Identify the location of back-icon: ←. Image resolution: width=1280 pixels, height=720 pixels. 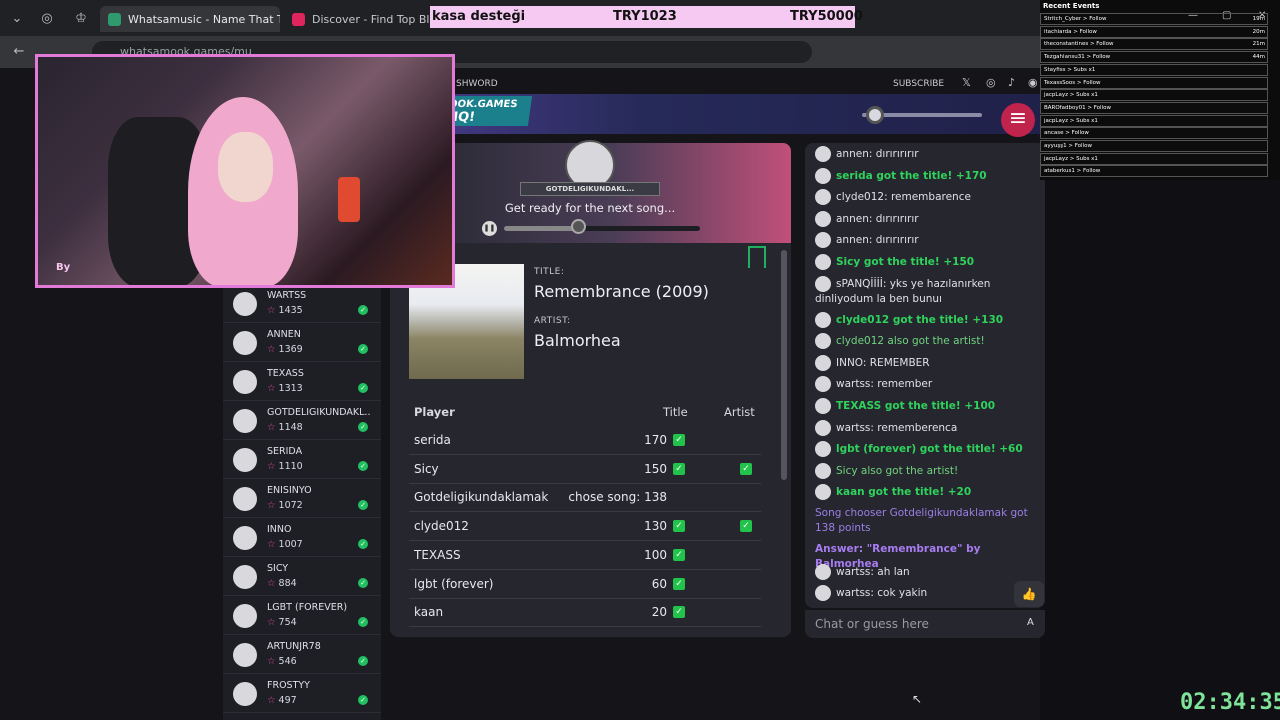
(19, 52).